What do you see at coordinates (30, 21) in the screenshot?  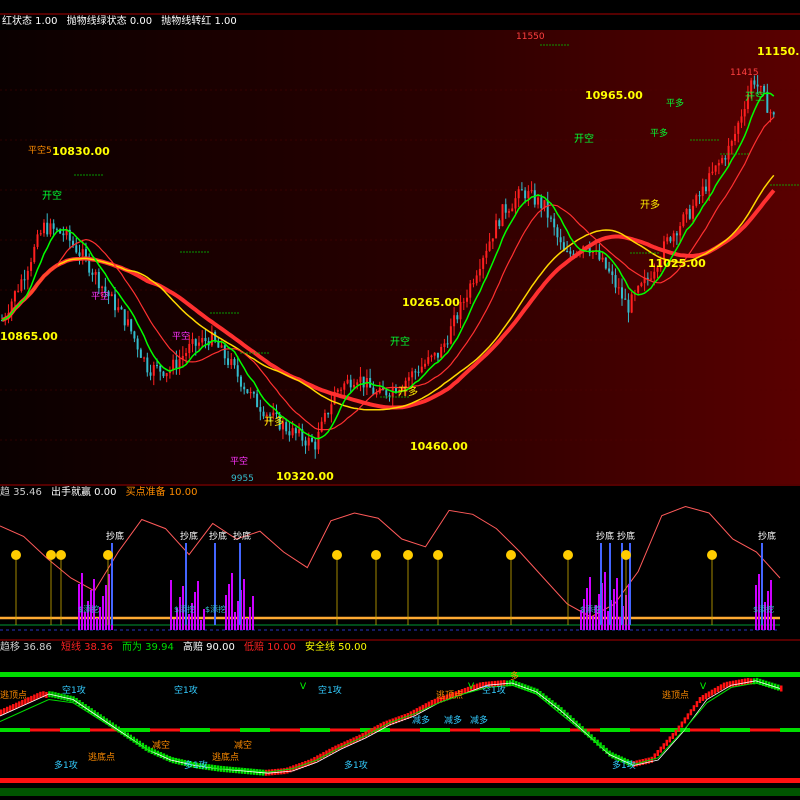 I see `red-status: 红状态 1.00` at bounding box center [30, 21].